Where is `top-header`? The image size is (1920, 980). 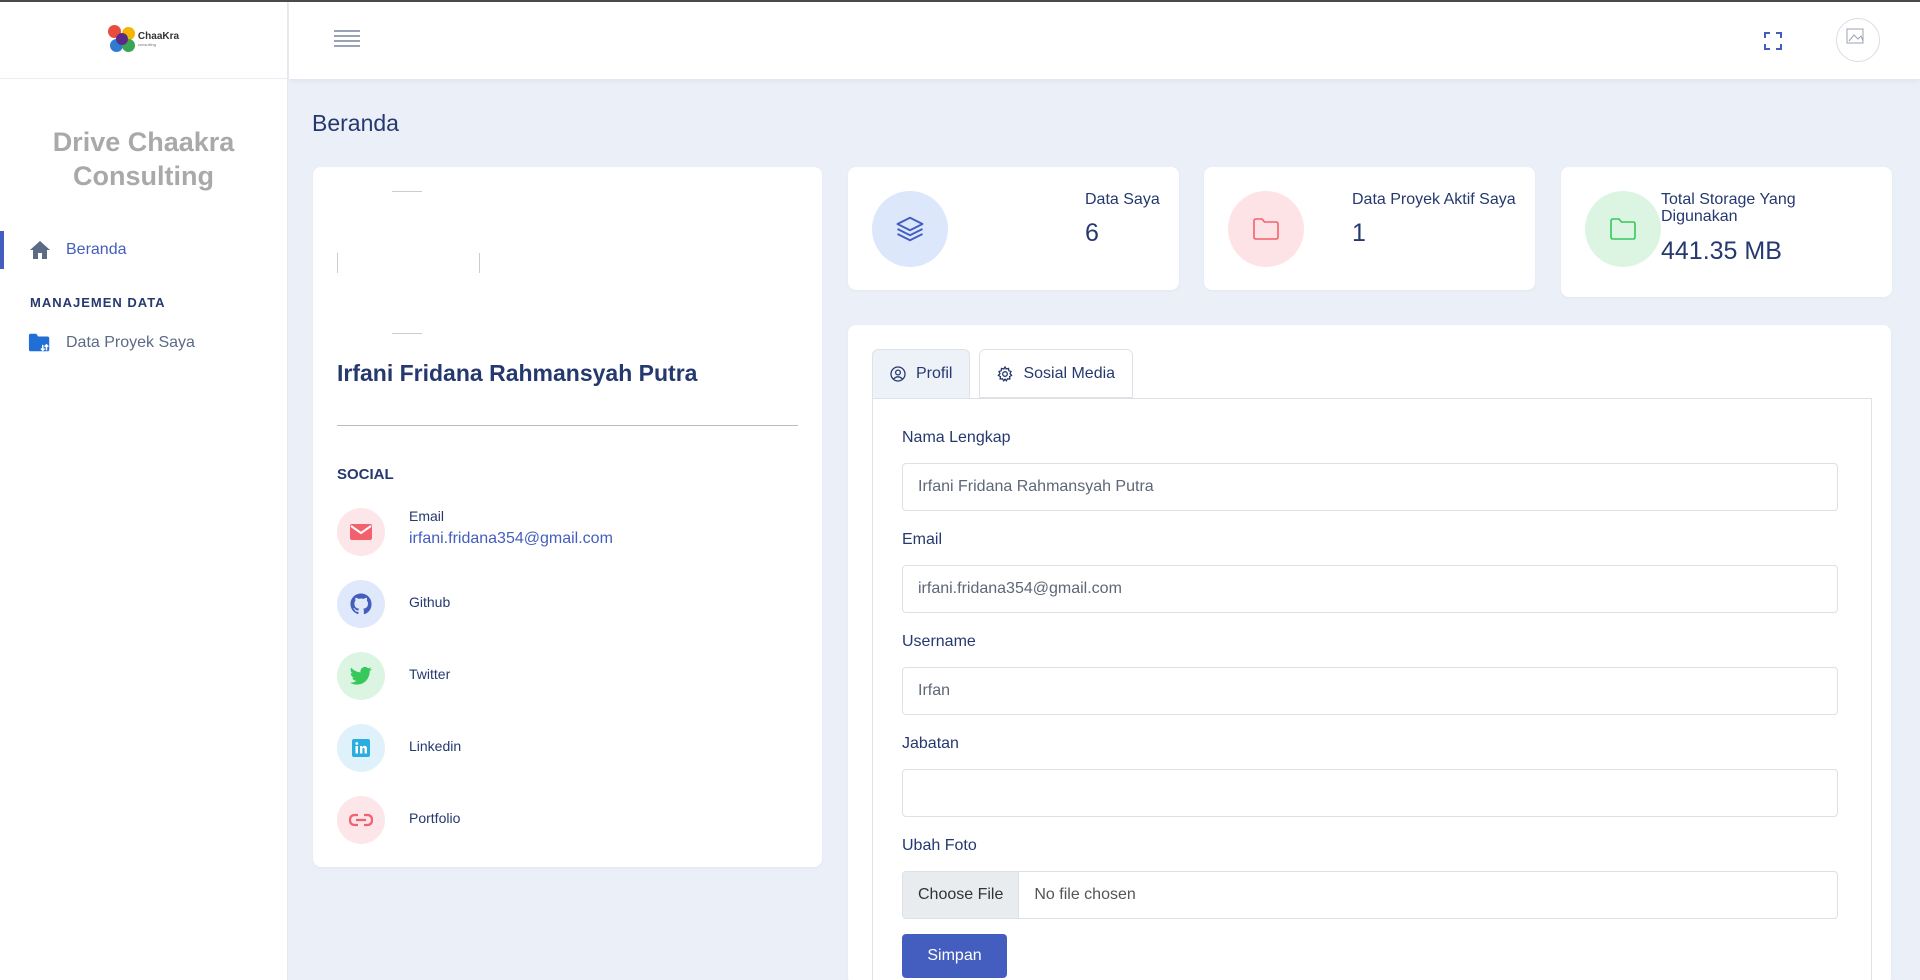 top-header is located at coordinates (1104, 40).